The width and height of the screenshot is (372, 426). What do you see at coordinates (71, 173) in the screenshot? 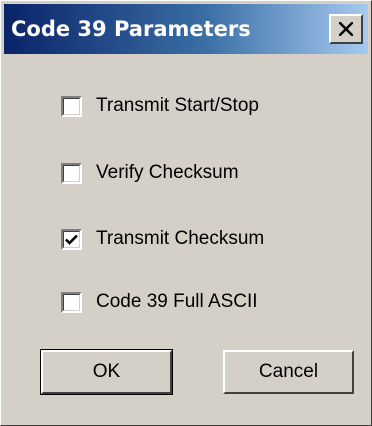
I see `checkbox-verify-checksum` at bounding box center [71, 173].